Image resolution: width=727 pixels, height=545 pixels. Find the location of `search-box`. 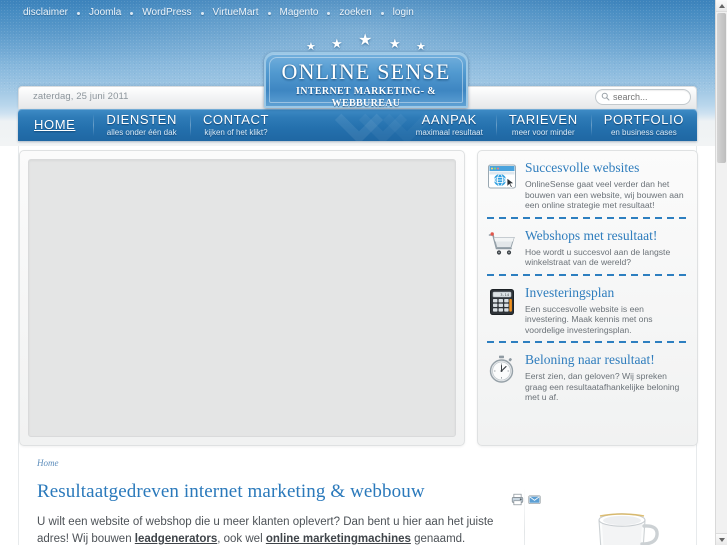

search-box is located at coordinates (643, 97).